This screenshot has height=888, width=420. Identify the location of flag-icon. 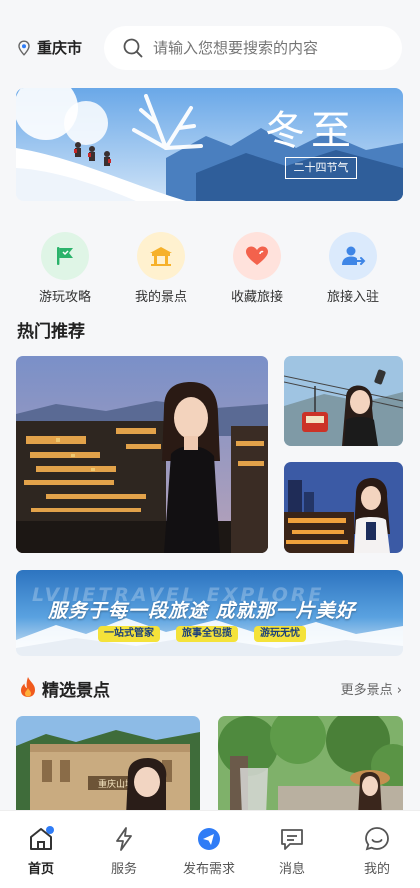
(65, 256).